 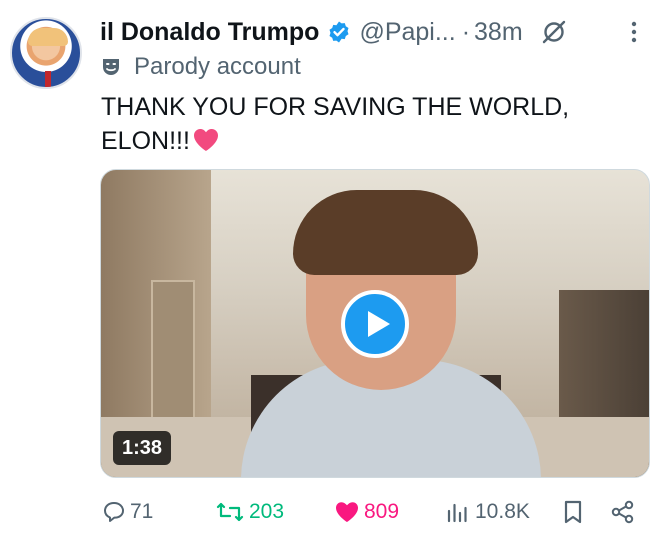 I want to click on share-button, so click(x=625, y=512).